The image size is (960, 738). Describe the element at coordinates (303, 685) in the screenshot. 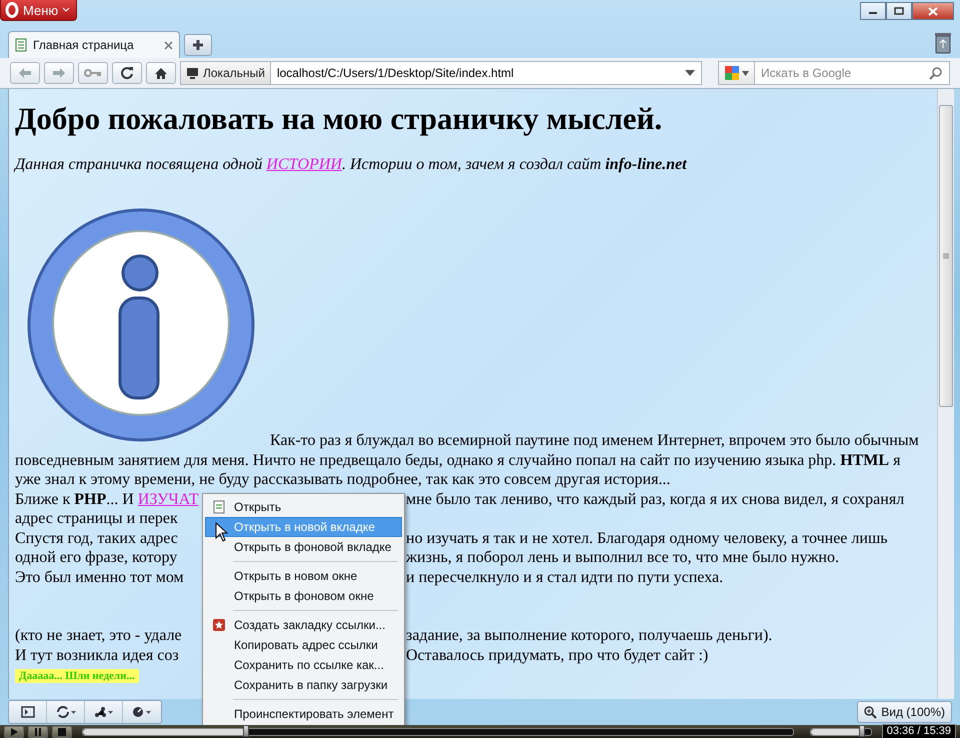

I see `menu-item: Сохранить в папку загрузки` at that location.